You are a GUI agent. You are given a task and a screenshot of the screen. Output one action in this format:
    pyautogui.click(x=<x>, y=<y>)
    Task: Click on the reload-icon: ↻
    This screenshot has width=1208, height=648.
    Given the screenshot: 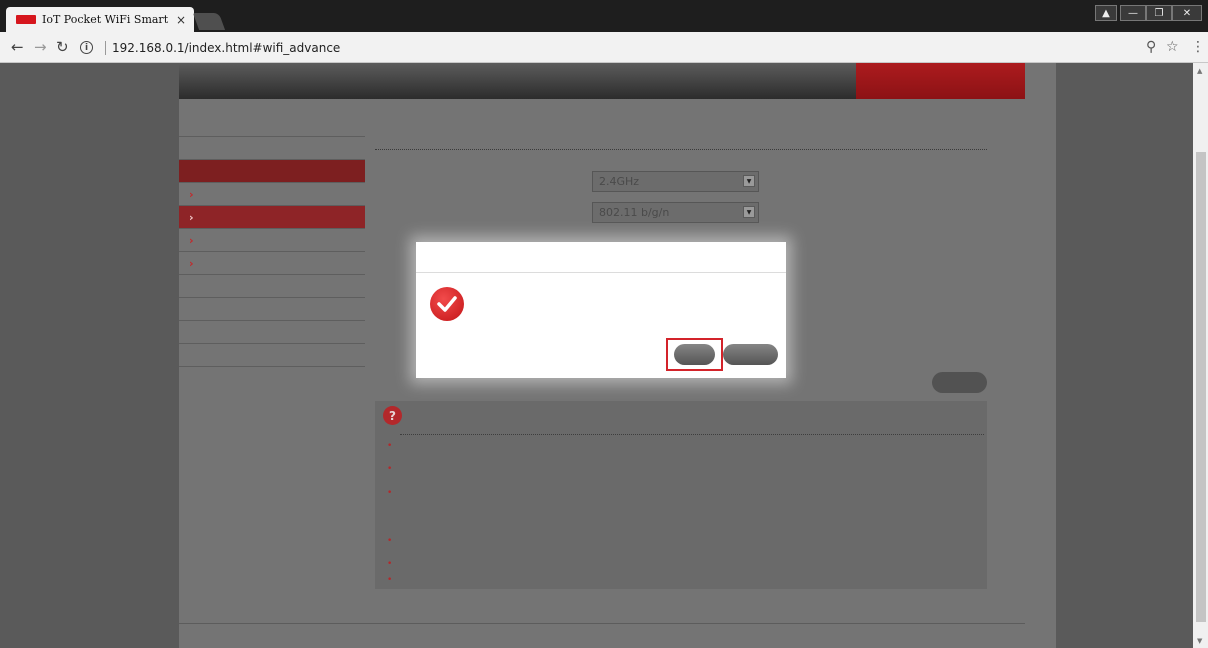 What is the action you would take?
    pyautogui.click(x=62, y=47)
    